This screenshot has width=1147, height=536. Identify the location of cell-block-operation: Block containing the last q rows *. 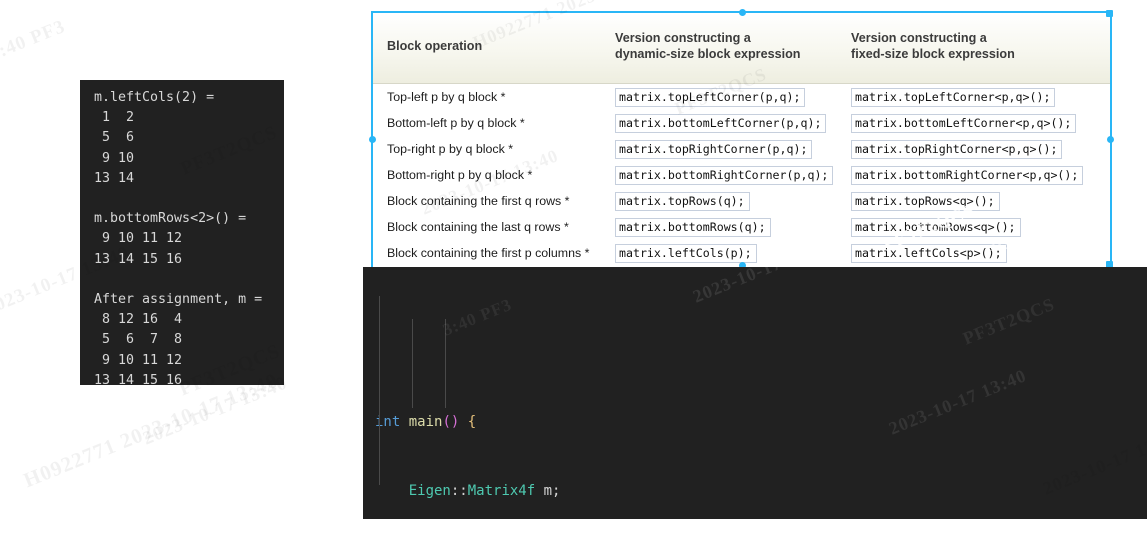
(478, 227).